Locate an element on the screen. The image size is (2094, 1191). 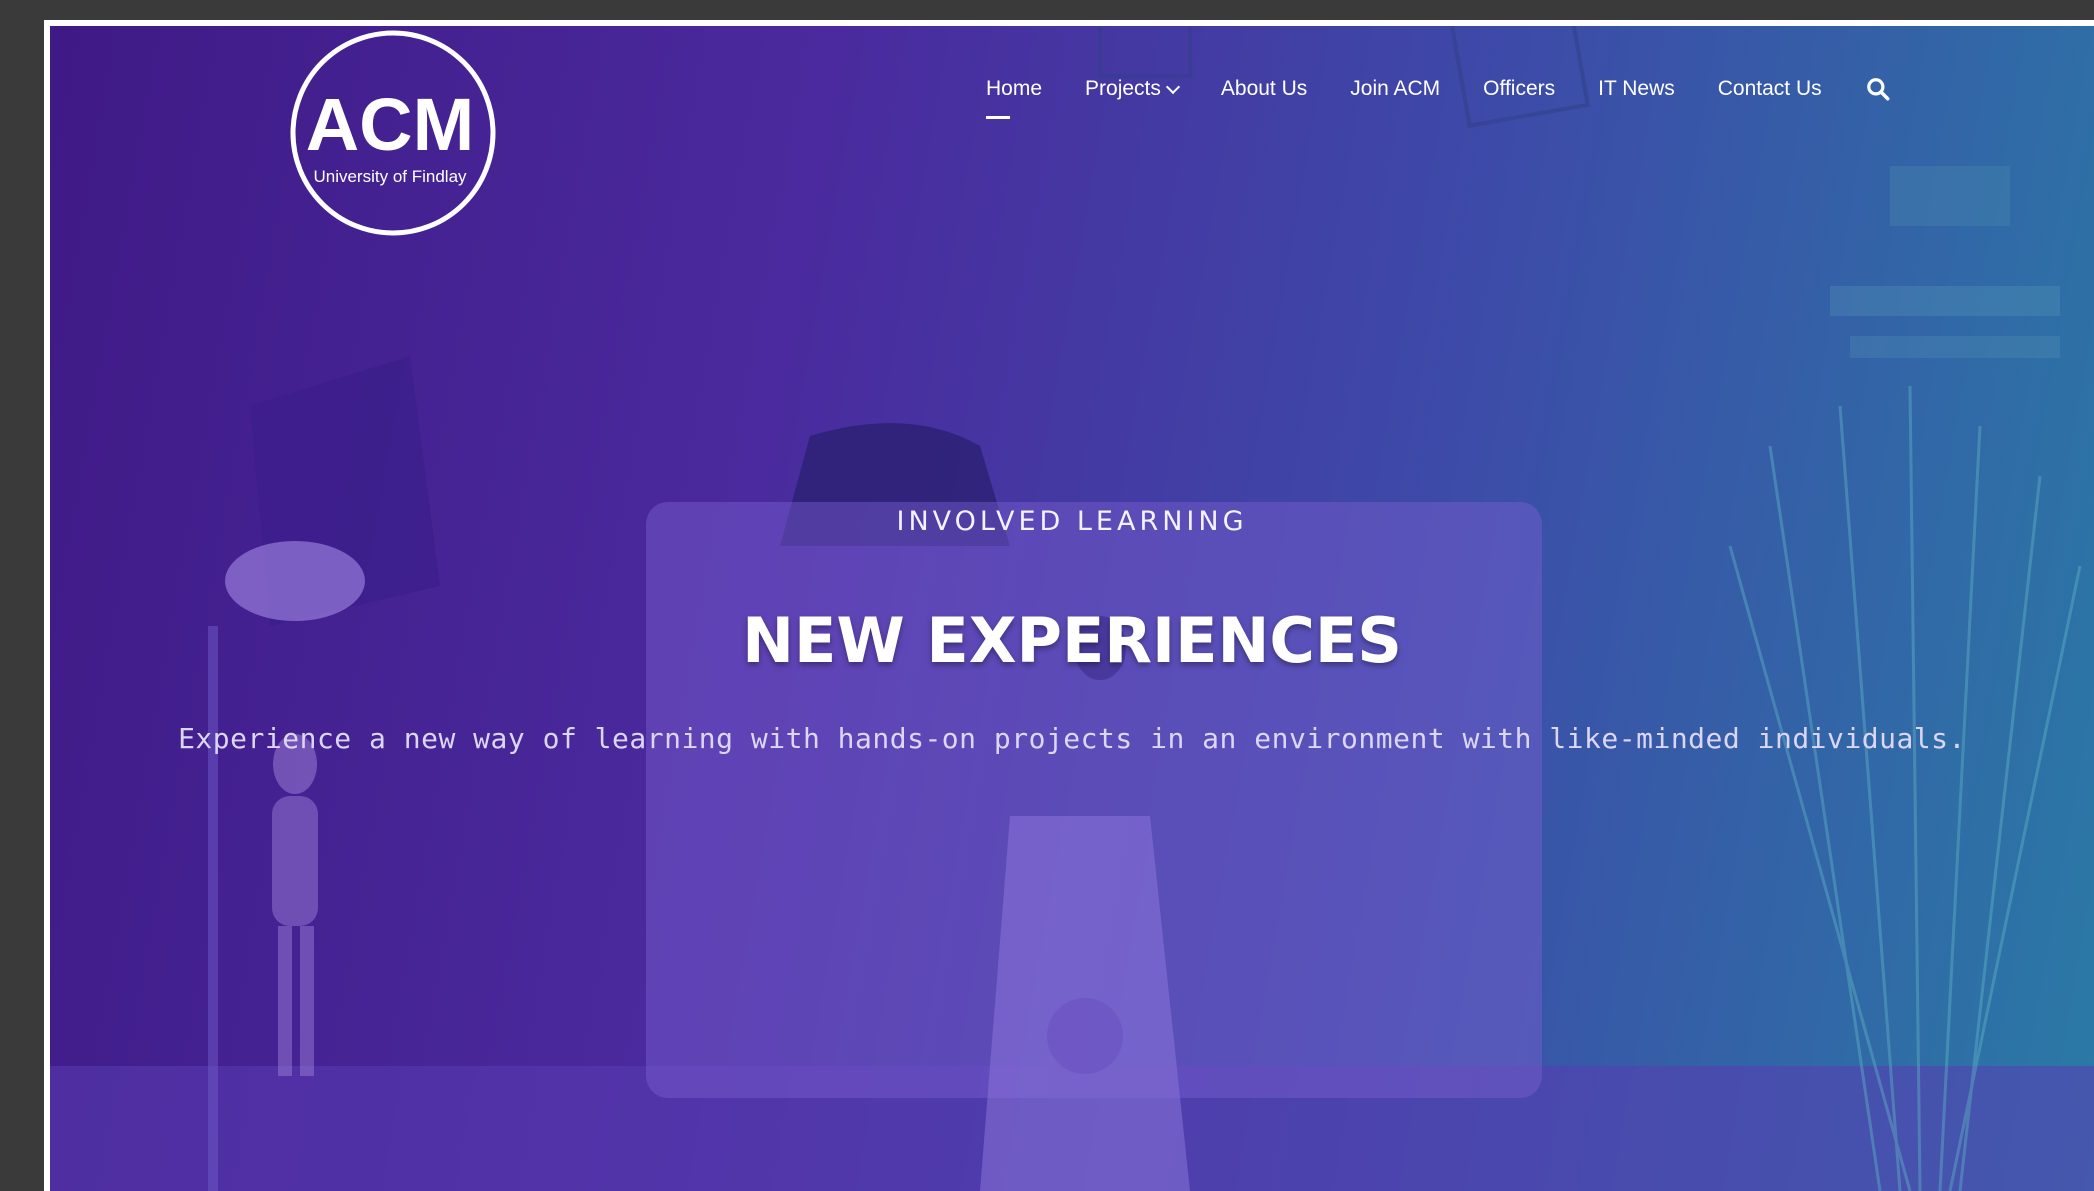
nav-it-news-label: IT News is located at coordinates (1636, 88).